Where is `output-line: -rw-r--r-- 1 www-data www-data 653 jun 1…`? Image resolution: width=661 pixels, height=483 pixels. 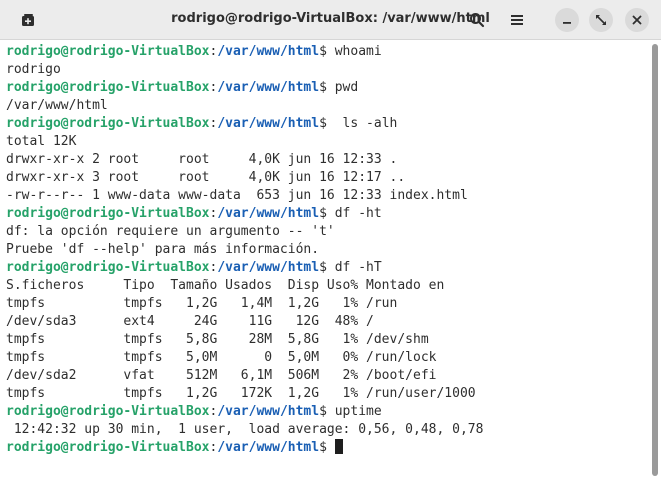 output-line: -rw-r--r-- 1 www-data www-data 653 jun 1… is located at coordinates (237, 195).